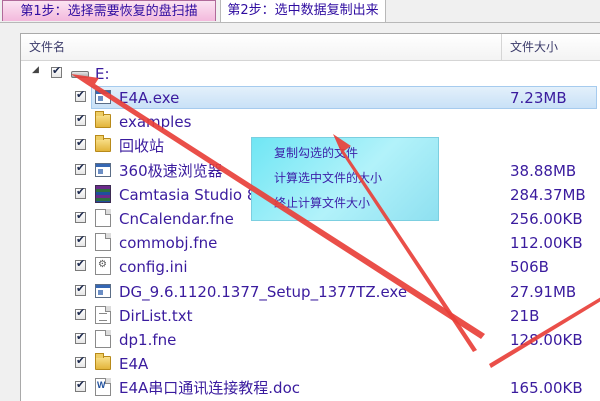 The width and height of the screenshot is (600, 401). Describe the element at coordinates (109, 10) in the screenshot. I see `tab-step1-scan: 第1步：选择需要恢复的盘扫描` at that location.